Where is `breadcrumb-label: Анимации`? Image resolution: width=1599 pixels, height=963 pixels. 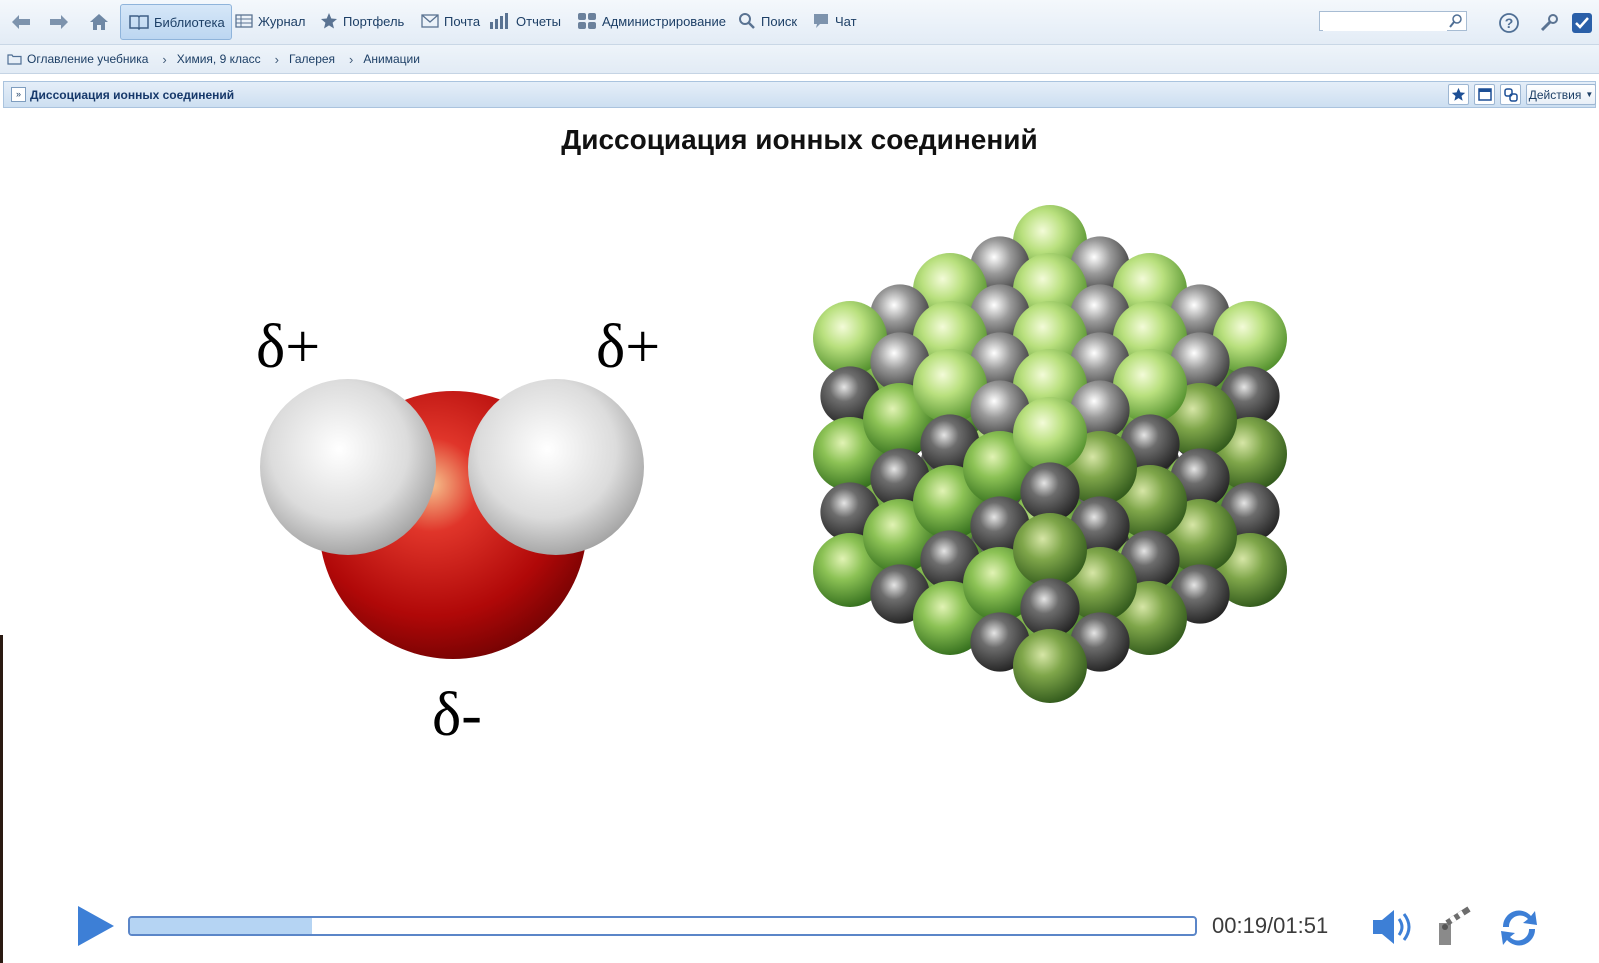
breadcrumb-label: Анимации is located at coordinates (391, 59).